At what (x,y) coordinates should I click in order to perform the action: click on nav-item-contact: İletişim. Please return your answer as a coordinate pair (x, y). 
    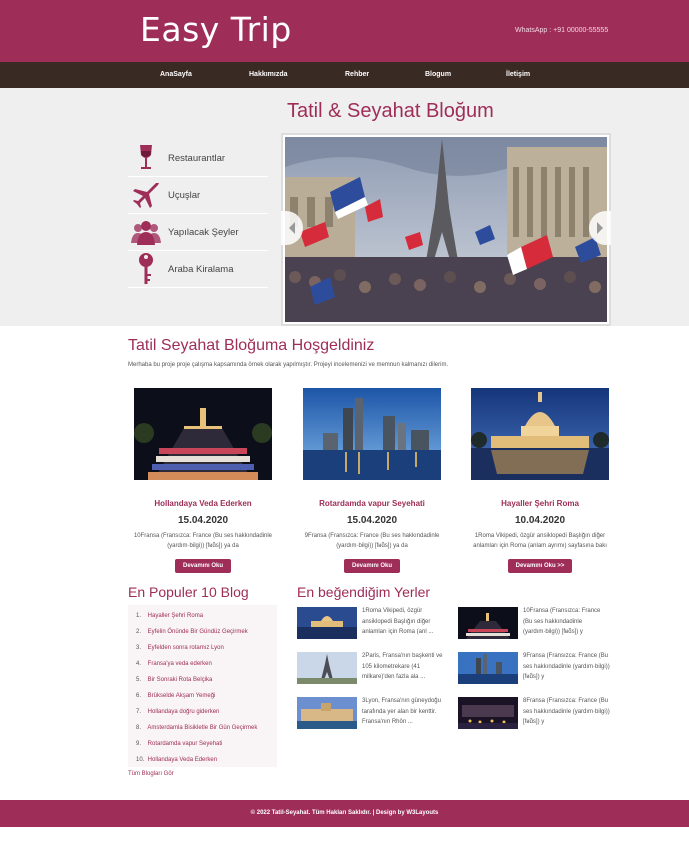
    Looking at the image, I should click on (518, 74).